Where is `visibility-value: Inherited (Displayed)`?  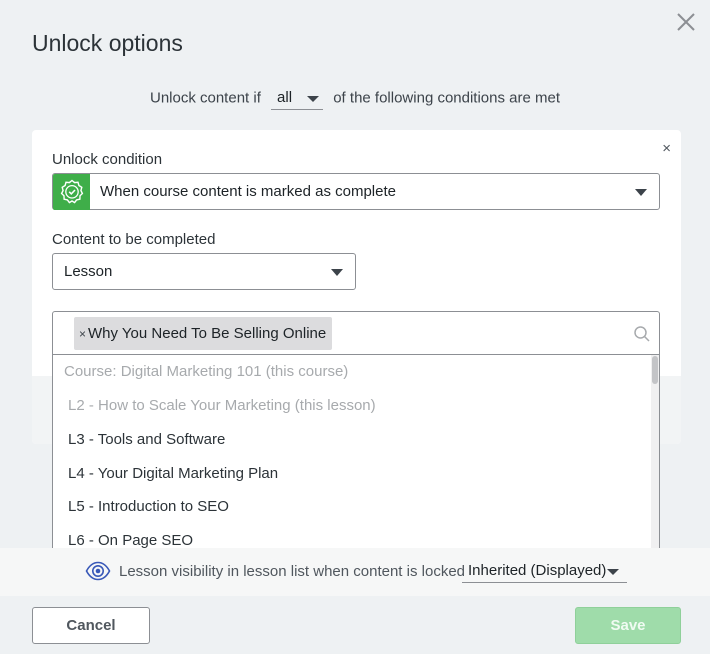 visibility-value: Inherited (Displayed) is located at coordinates (537, 570).